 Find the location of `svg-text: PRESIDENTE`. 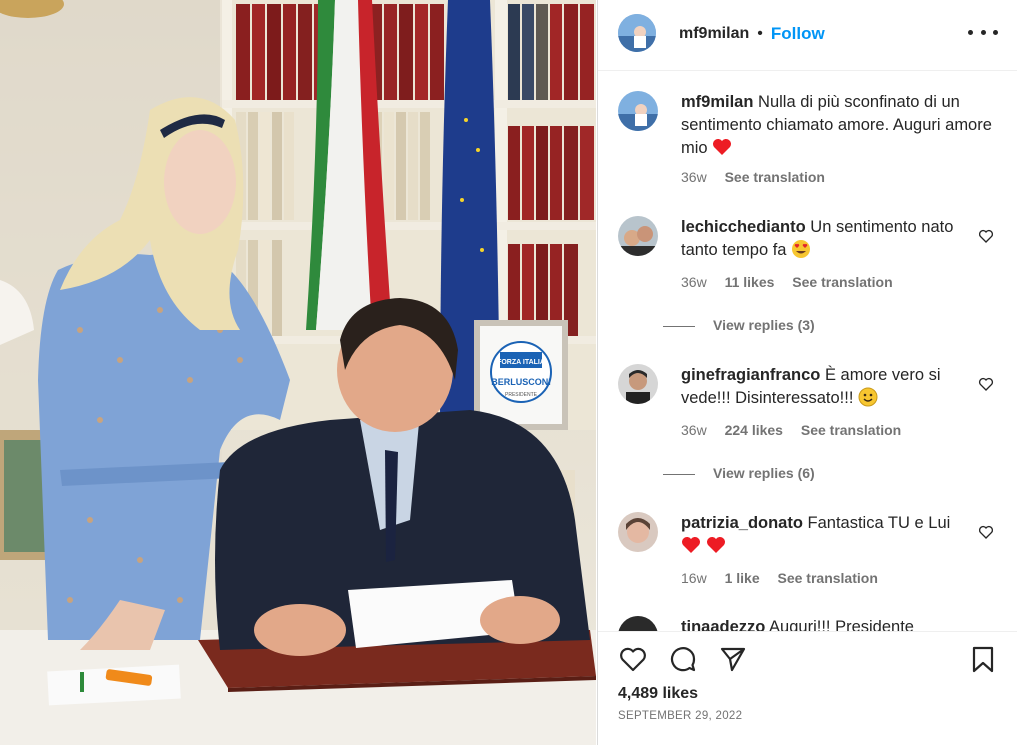

svg-text: PRESIDENTE is located at coordinates (521, 395).